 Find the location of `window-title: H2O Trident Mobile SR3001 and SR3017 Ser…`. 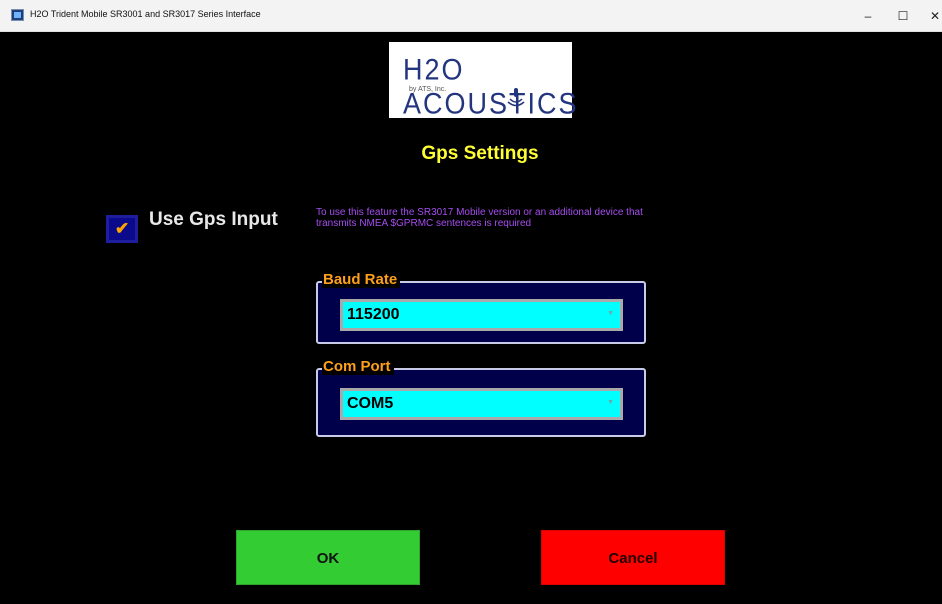

window-title: H2O Trident Mobile SR3001 and SR3017 Ser… is located at coordinates (145, 14).